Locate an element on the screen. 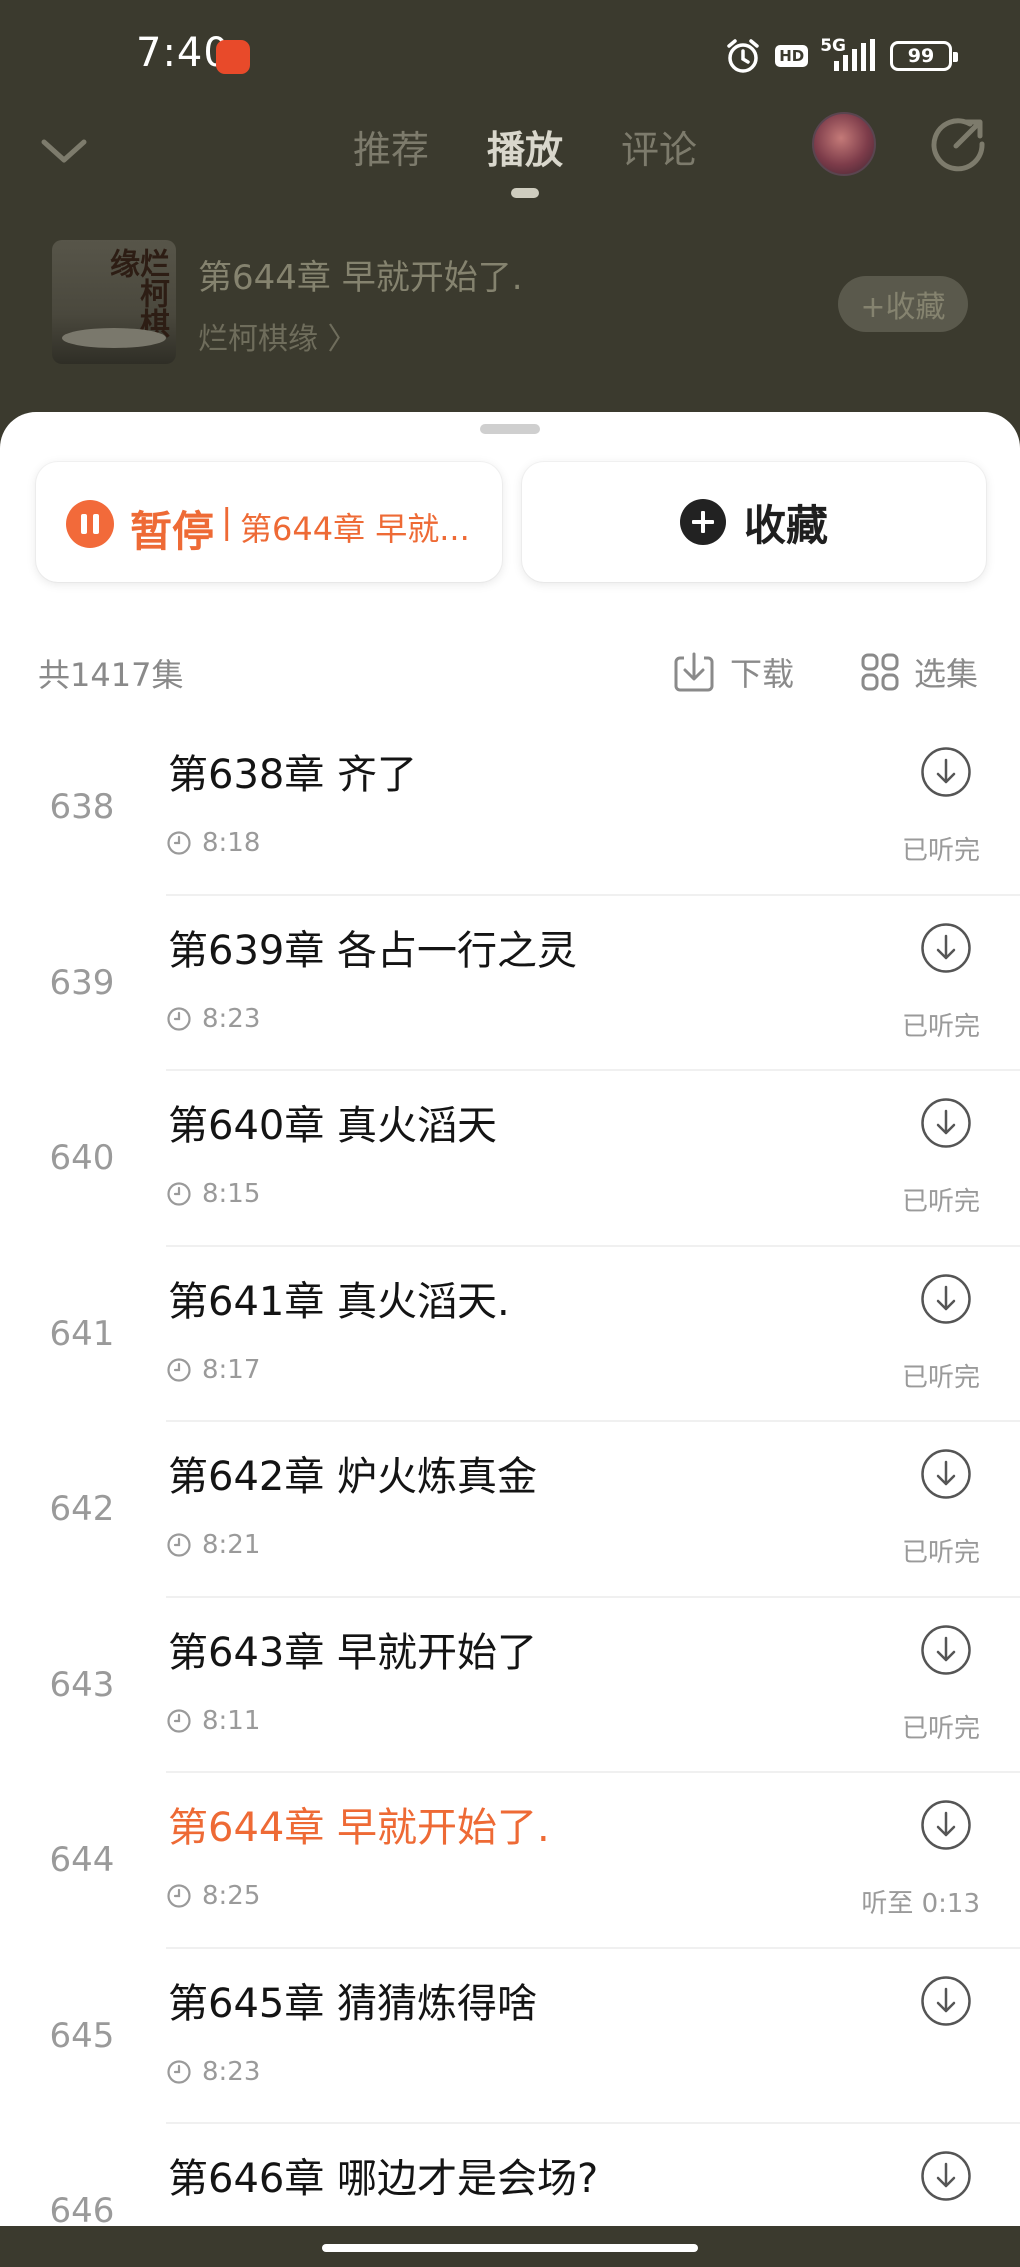  collect-pill-button: +收藏 is located at coordinates (903, 304).